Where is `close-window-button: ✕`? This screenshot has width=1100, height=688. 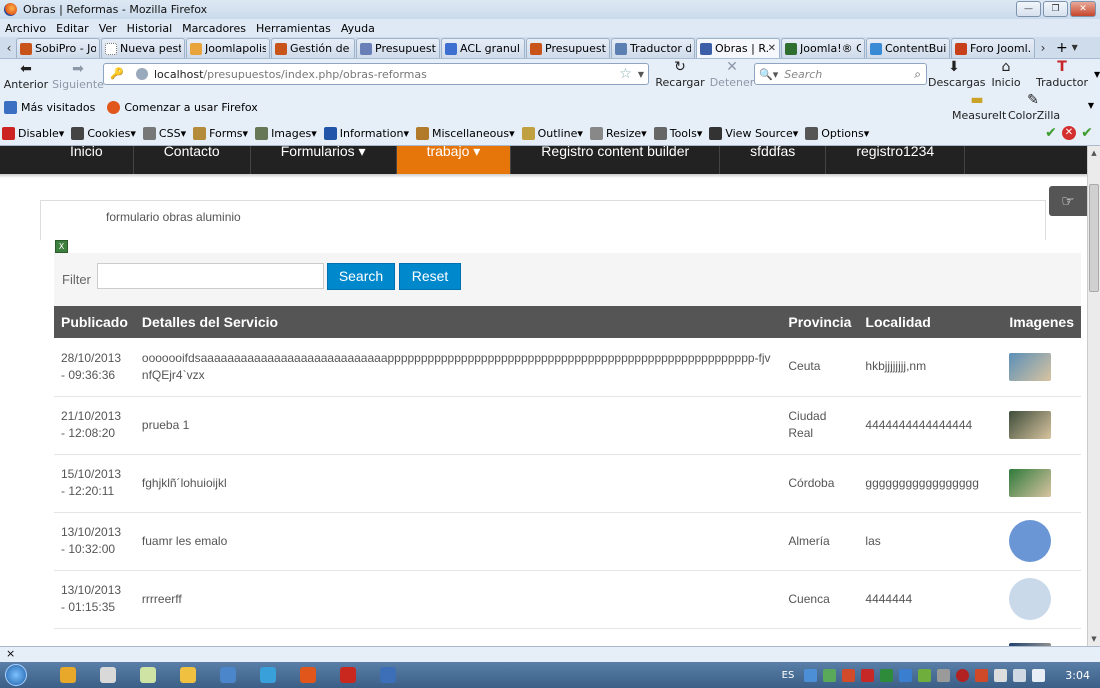
close-window-button: ✕ is located at coordinates (1083, 9).